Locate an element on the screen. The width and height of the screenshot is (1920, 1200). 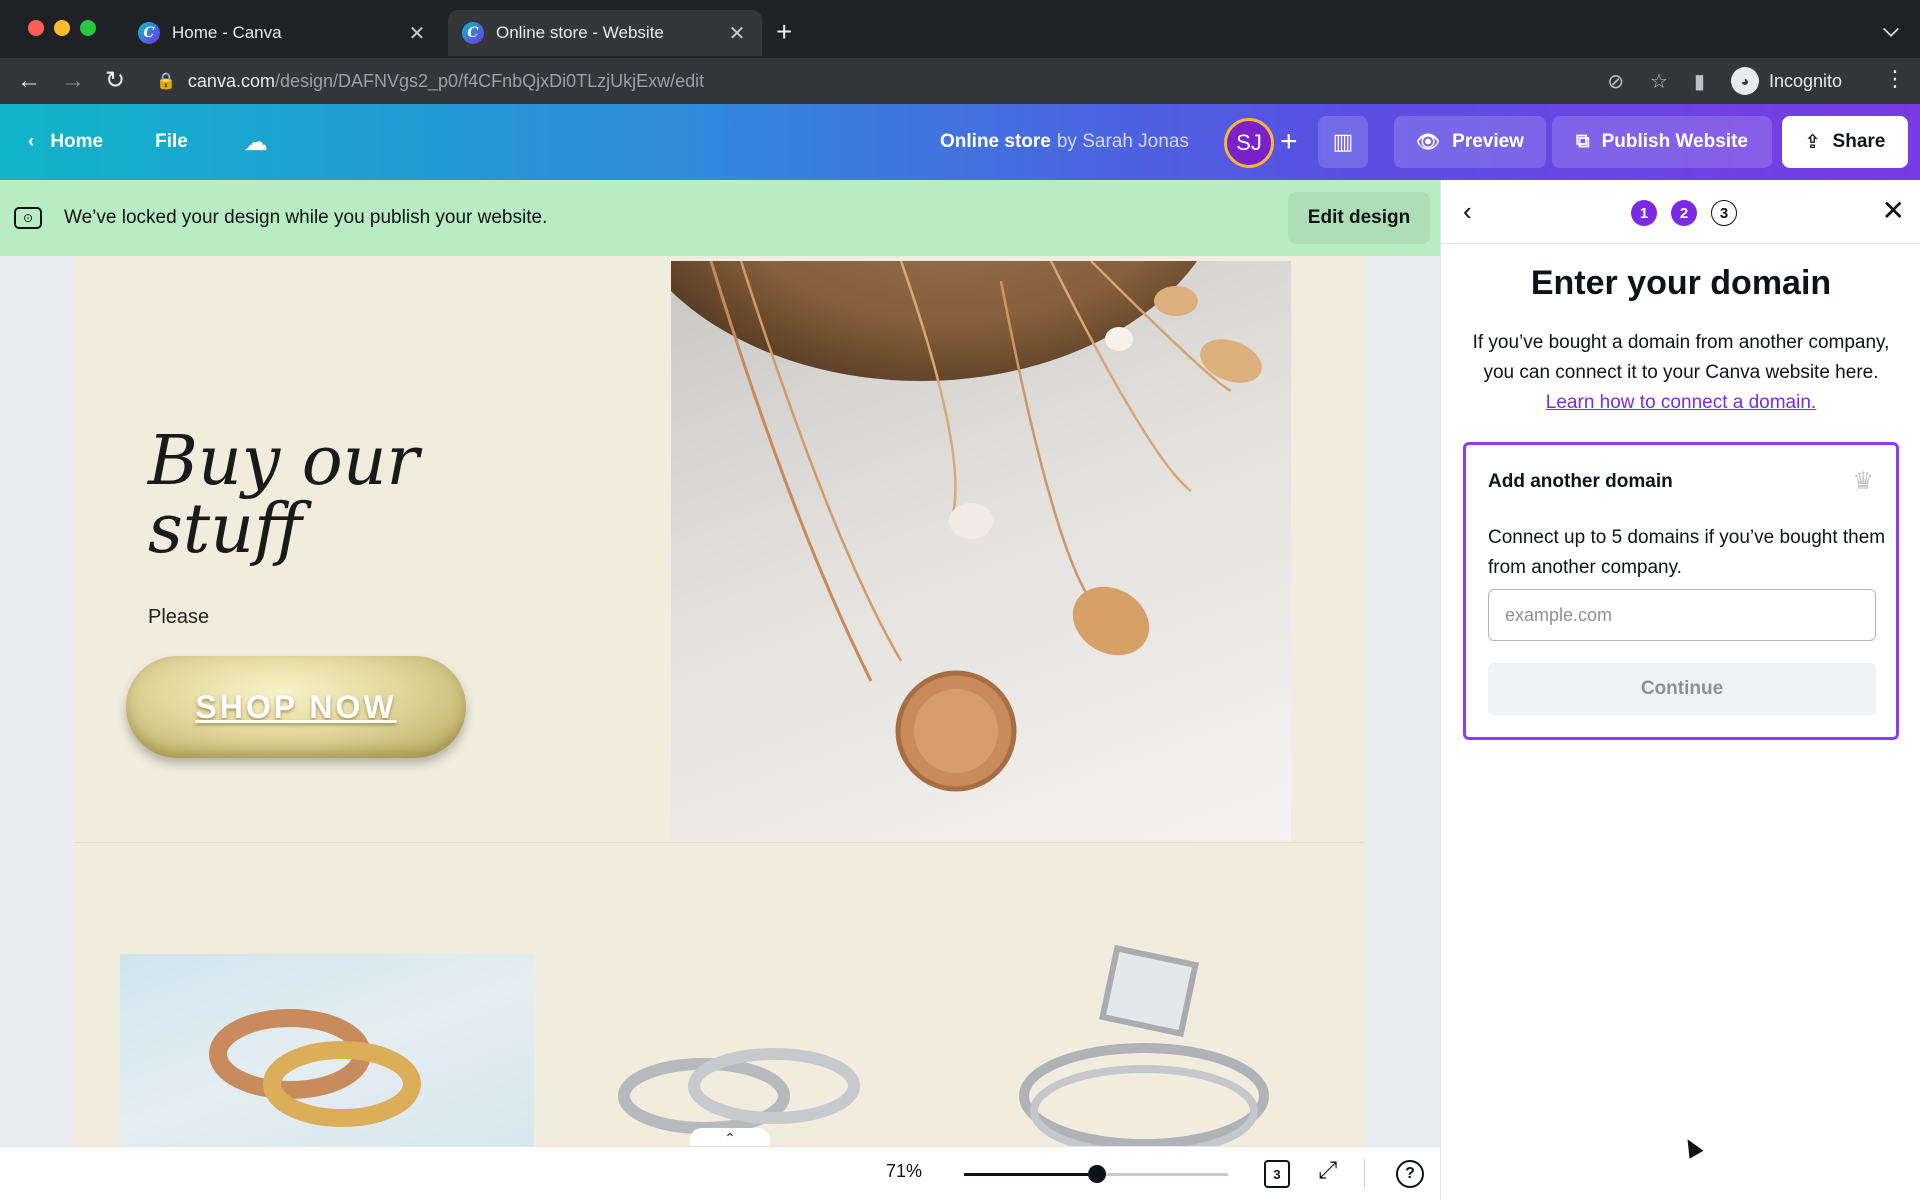
publish-website-button: ⧉ Publish Website is located at coordinates (1662, 142).